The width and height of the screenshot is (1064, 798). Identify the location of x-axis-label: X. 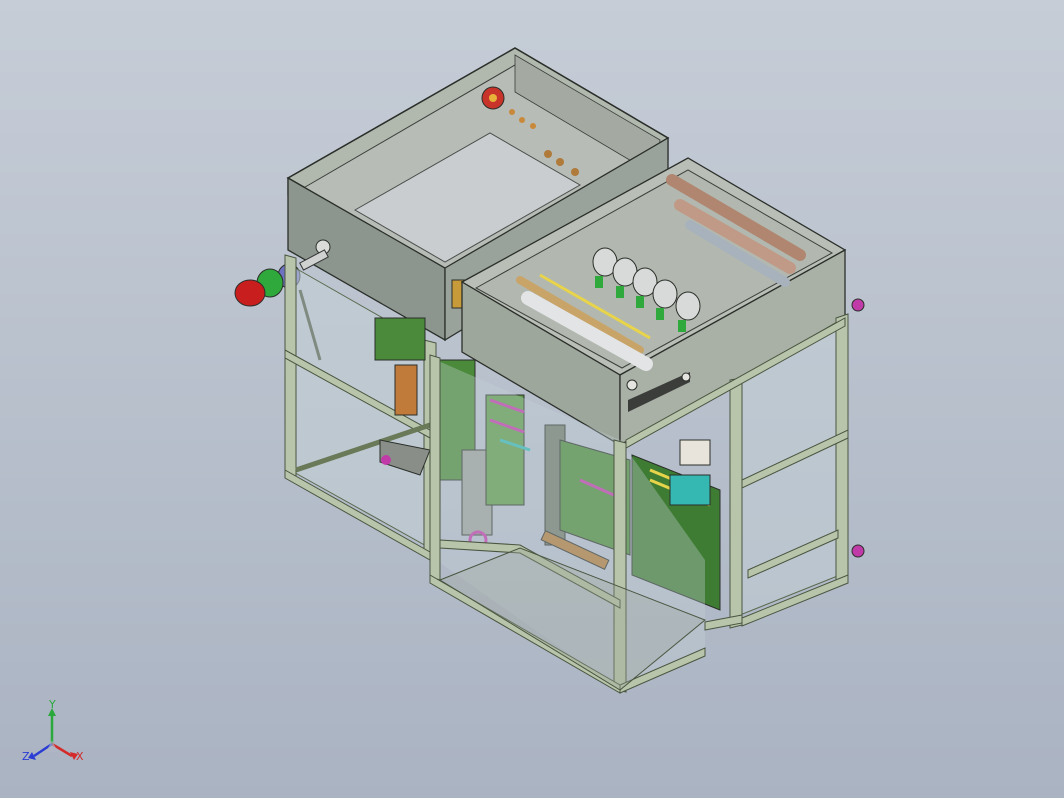
(80, 756).